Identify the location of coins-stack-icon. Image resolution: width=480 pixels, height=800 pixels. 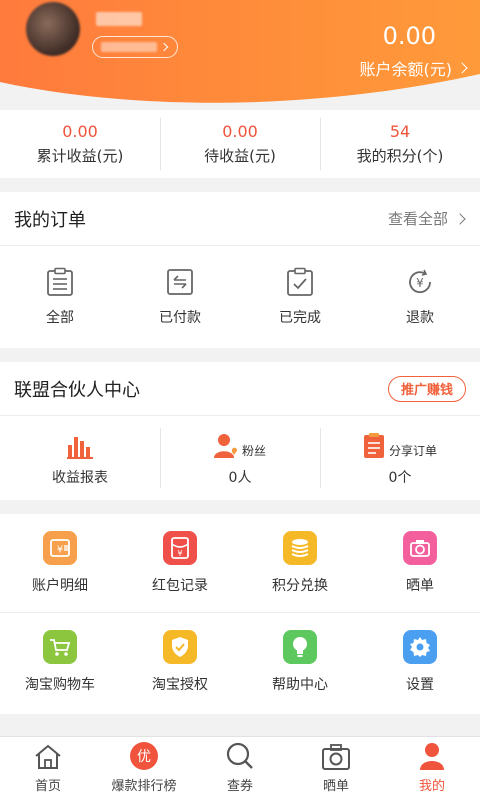
(300, 548).